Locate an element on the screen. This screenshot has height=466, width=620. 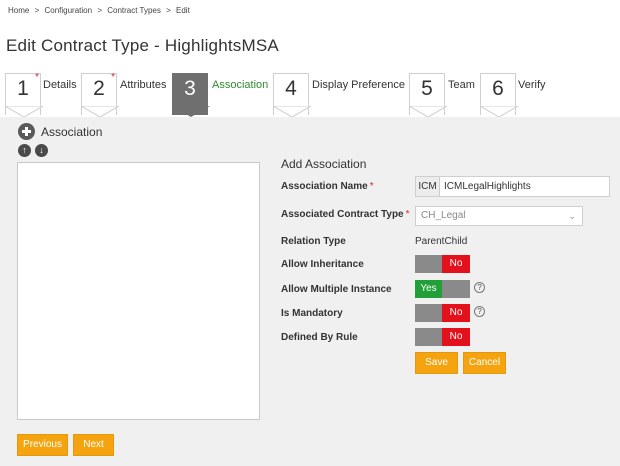
defined-by-rule-toggle: No is located at coordinates (442, 337).